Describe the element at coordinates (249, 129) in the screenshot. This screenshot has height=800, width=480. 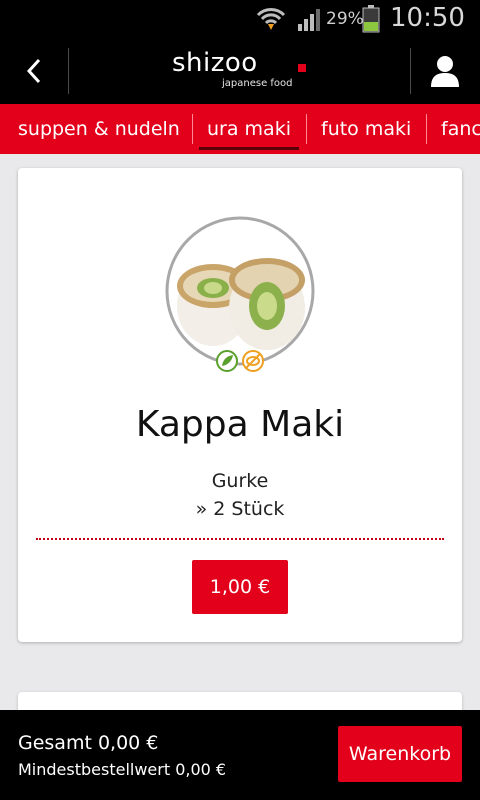
I see `tab-ura-maki: ura maki` at that location.